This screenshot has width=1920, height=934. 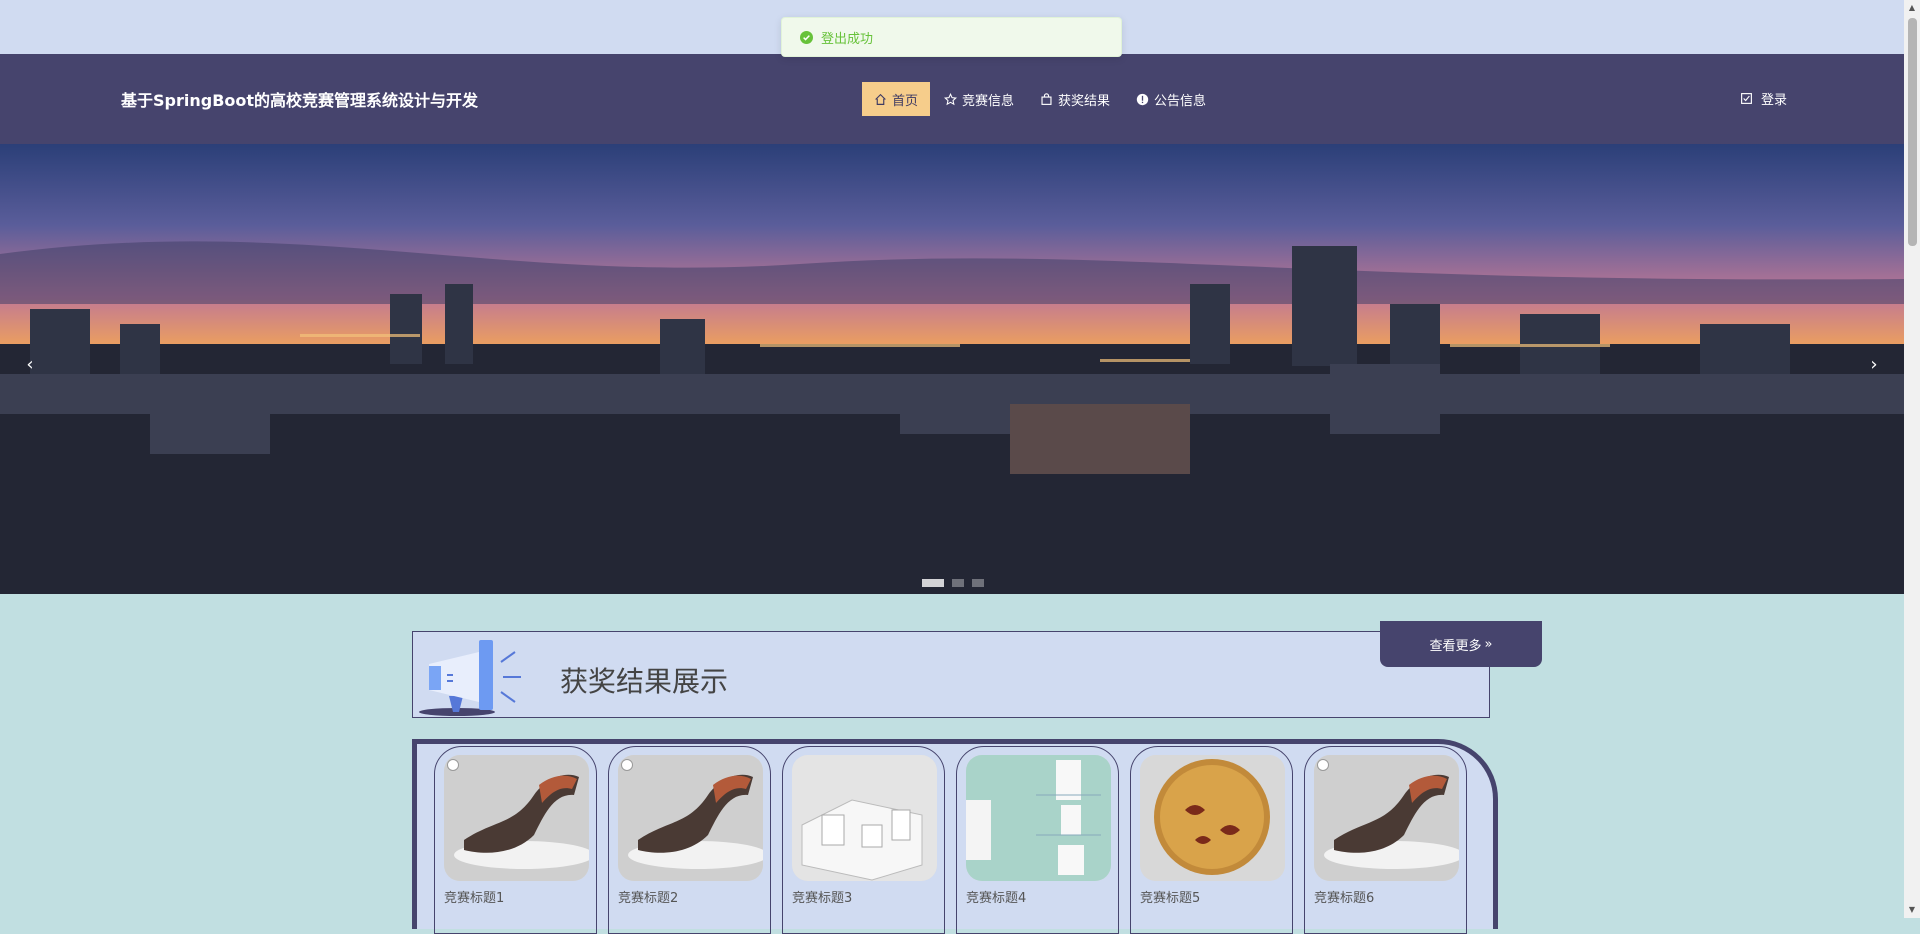 I want to click on view-more-button: 查看更多 », so click(x=1461, y=644).